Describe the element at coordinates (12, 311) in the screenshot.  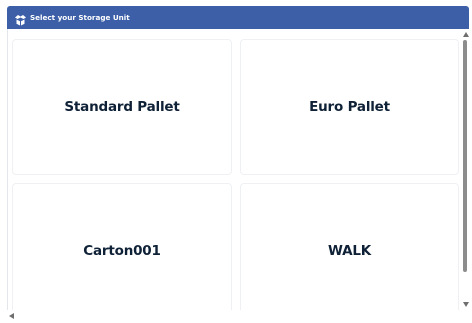
I see `scroll-left-icon` at that location.